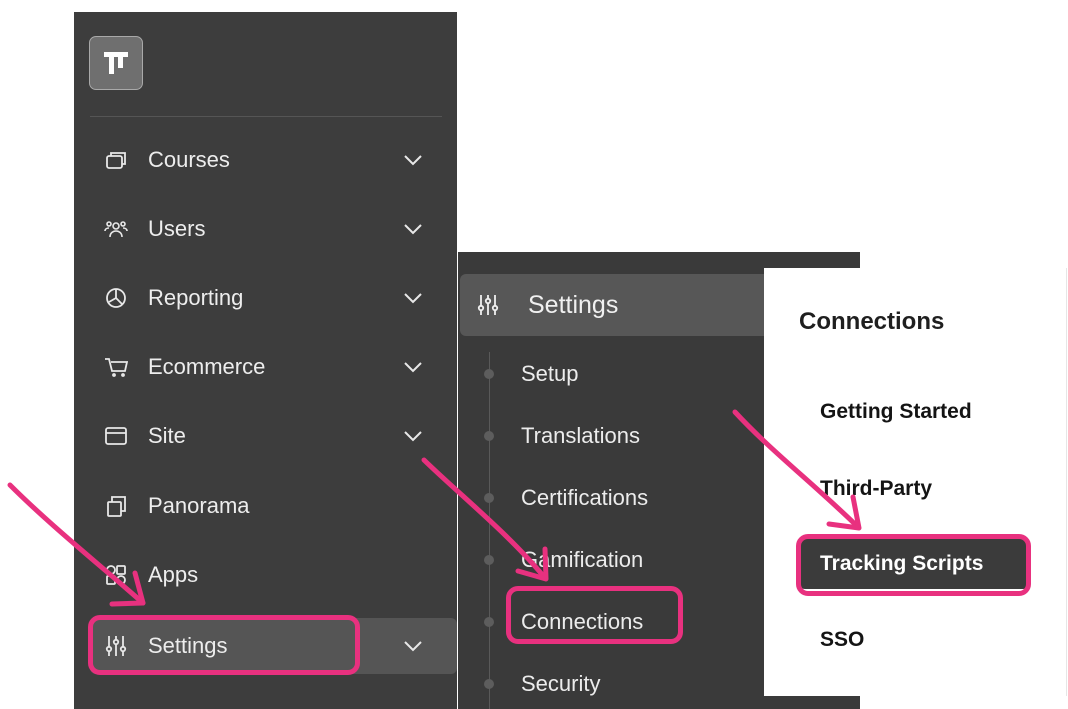 The height and width of the screenshot is (709, 1068). What do you see at coordinates (116, 229) in the screenshot?
I see `users-icon` at bounding box center [116, 229].